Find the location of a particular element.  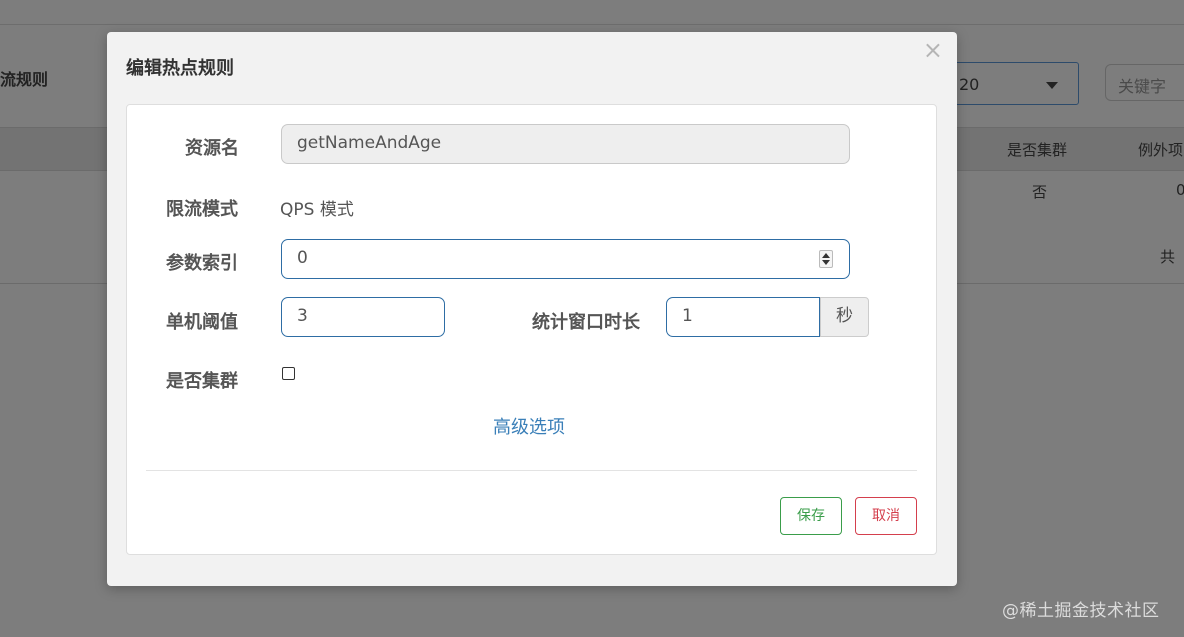

limit-mode-value: QPS 模式 is located at coordinates (317, 210).